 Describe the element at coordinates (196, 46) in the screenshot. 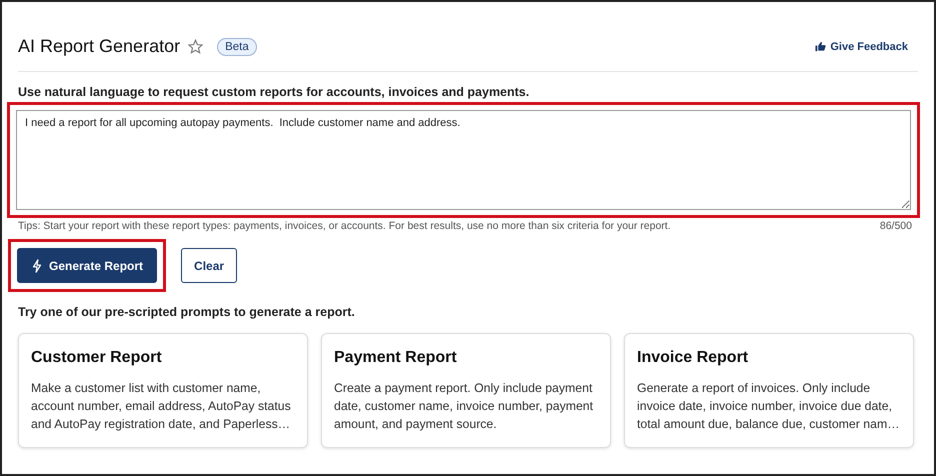

I see `star-icon` at that location.